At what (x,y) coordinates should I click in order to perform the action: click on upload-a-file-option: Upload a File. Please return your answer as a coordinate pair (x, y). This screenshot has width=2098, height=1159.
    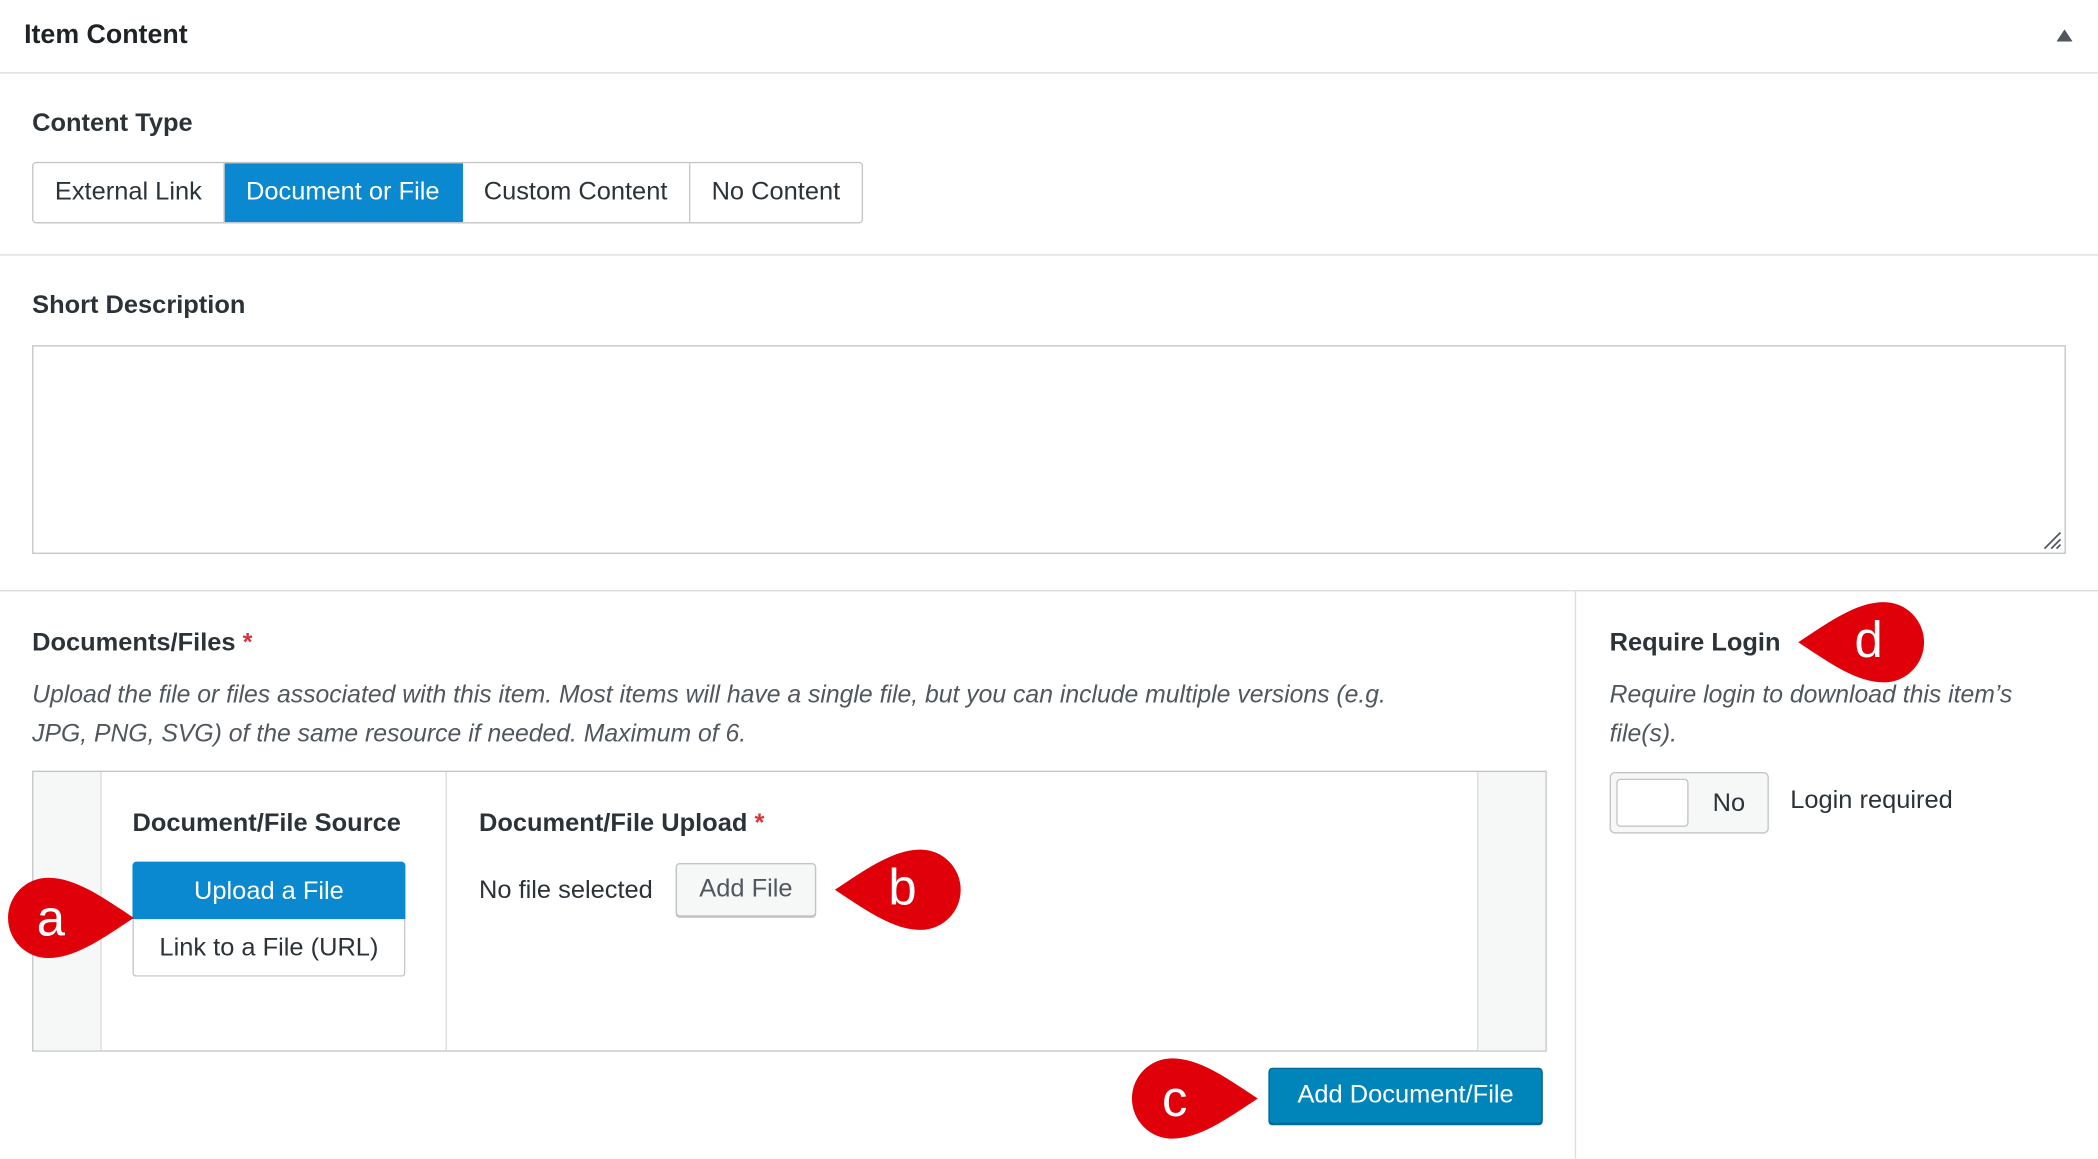
    Looking at the image, I should click on (269, 890).